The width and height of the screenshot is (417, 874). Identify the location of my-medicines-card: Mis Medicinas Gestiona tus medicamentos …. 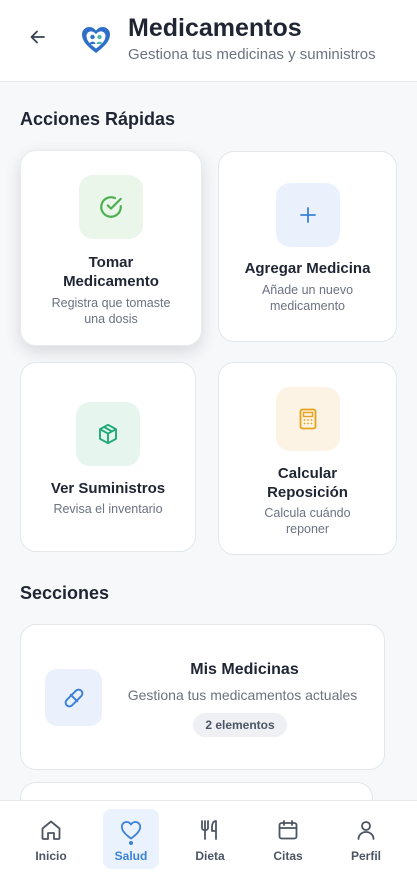
(202, 697).